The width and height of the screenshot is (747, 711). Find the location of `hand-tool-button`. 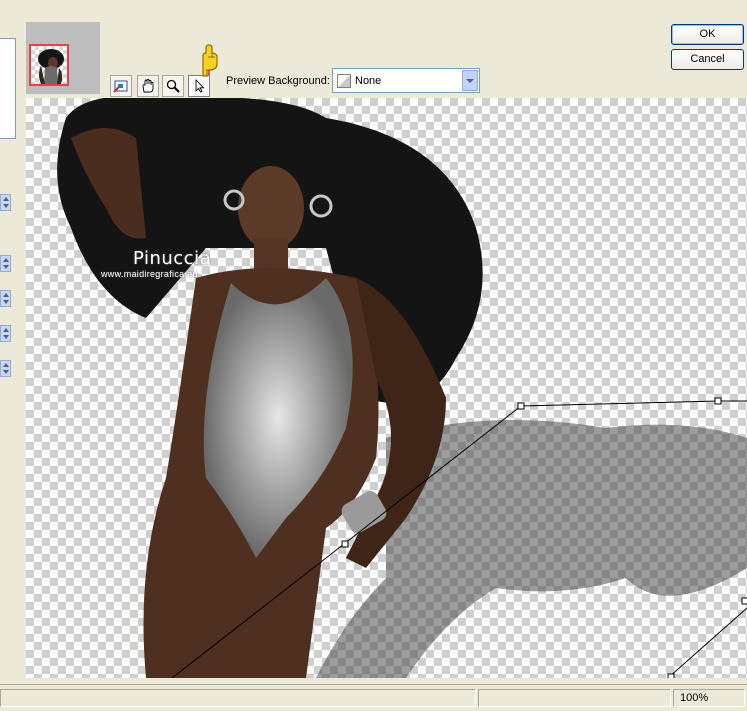

hand-tool-button is located at coordinates (148, 86).